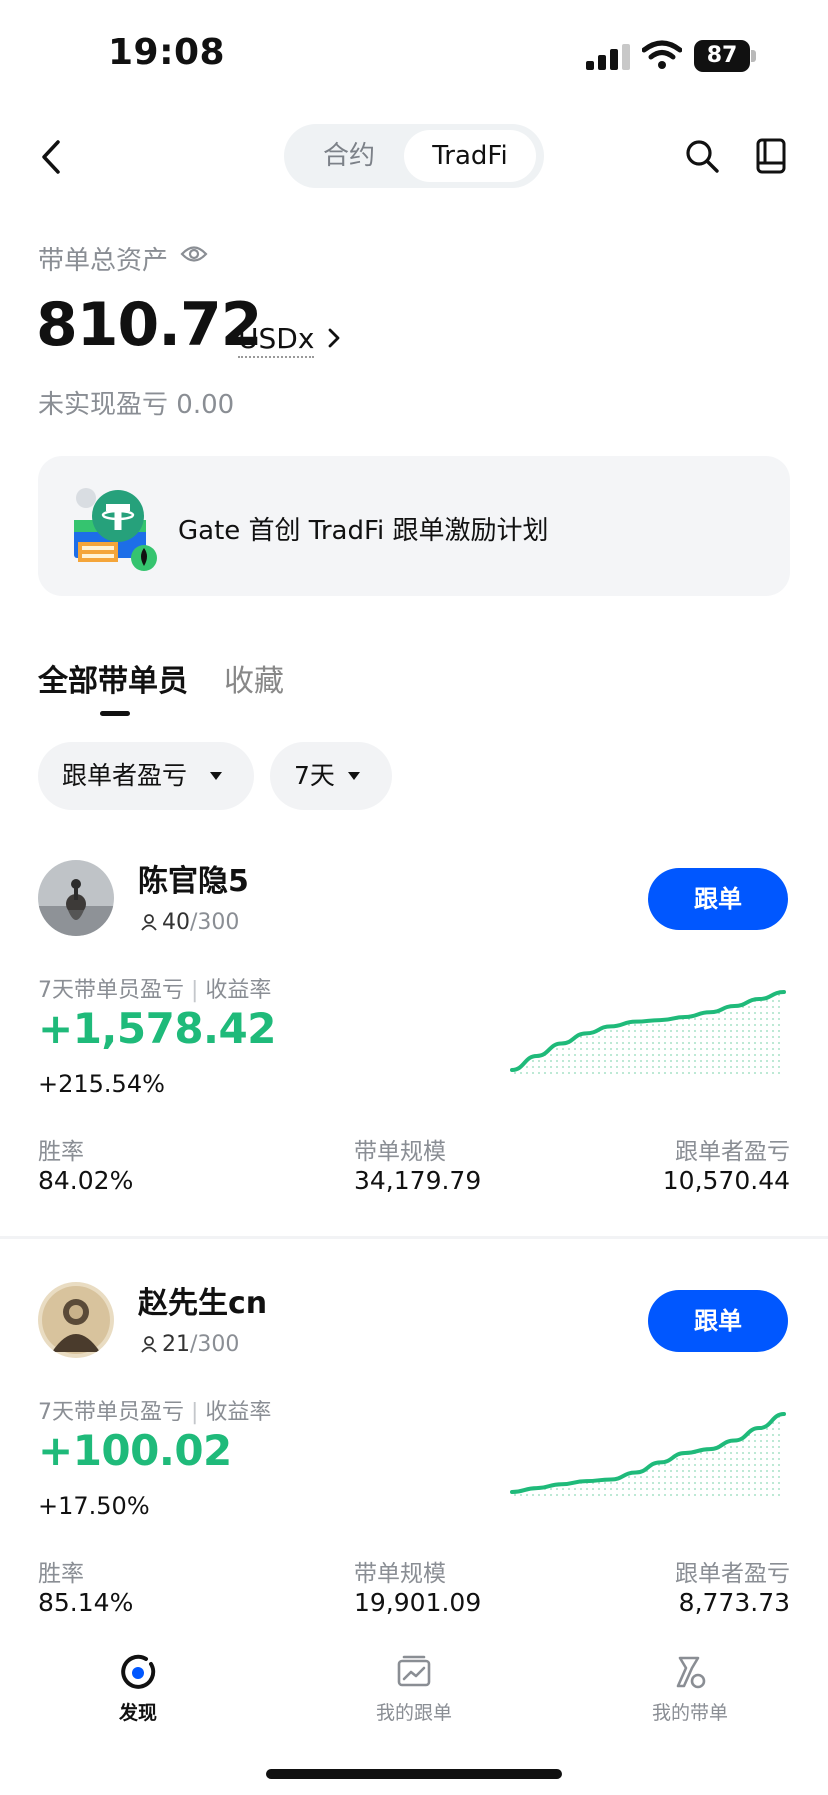 This screenshot has width=828, height=1795. Describe the element at coordinates (176, 922) in the screenshot. I see `follower-current: 40` at that location.